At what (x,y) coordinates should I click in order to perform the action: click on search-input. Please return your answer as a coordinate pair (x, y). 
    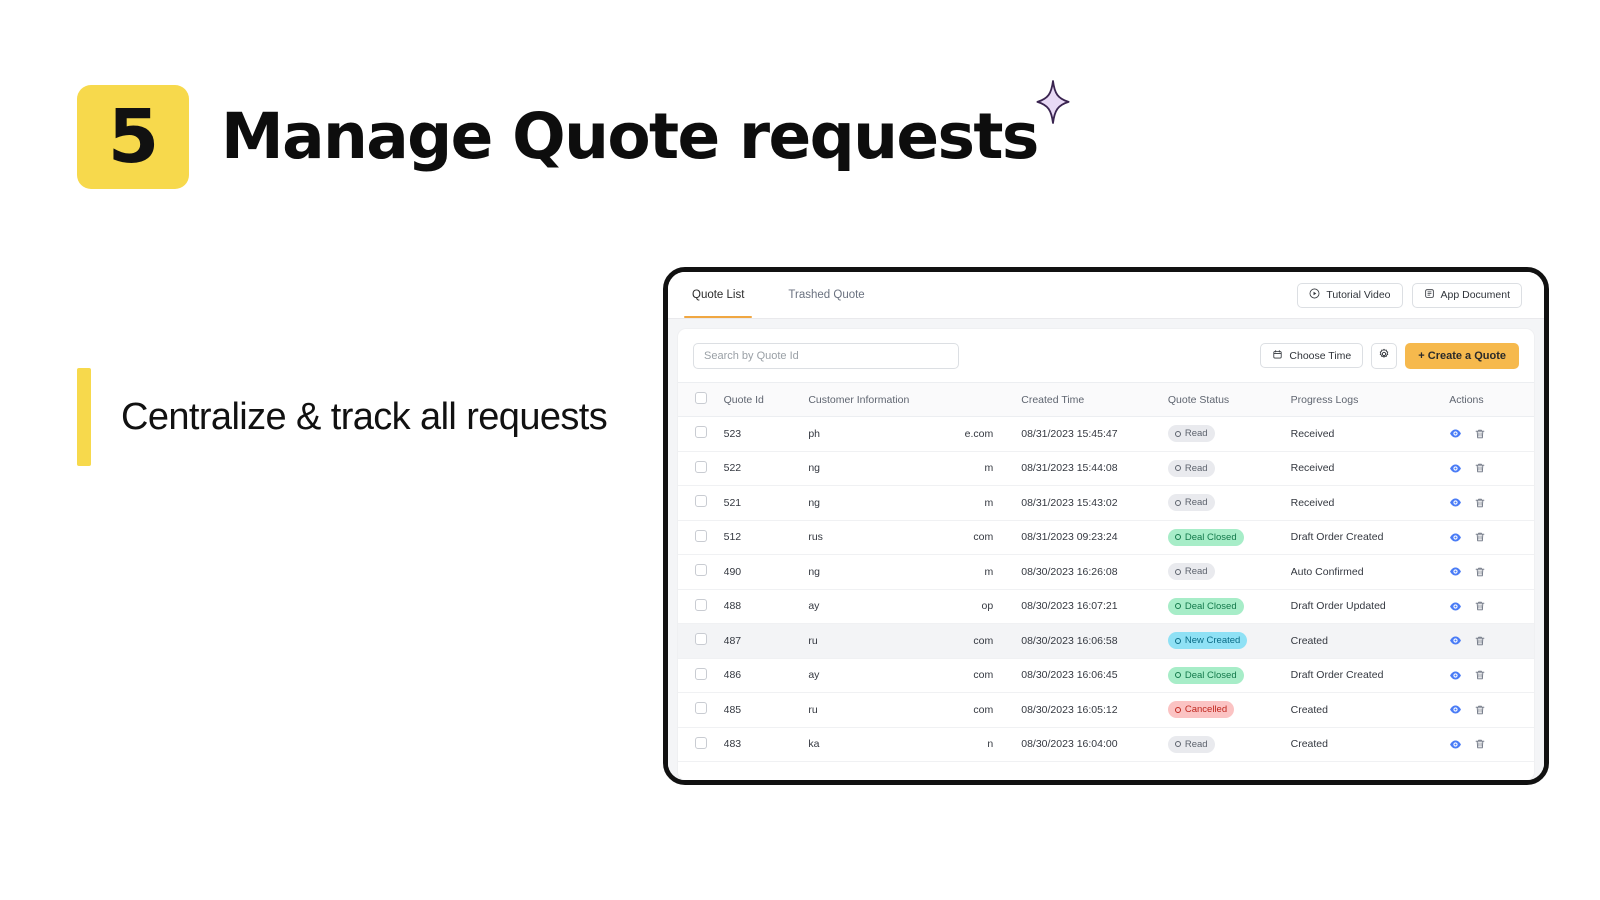
    Looking at the image, I should click on (826, 355).